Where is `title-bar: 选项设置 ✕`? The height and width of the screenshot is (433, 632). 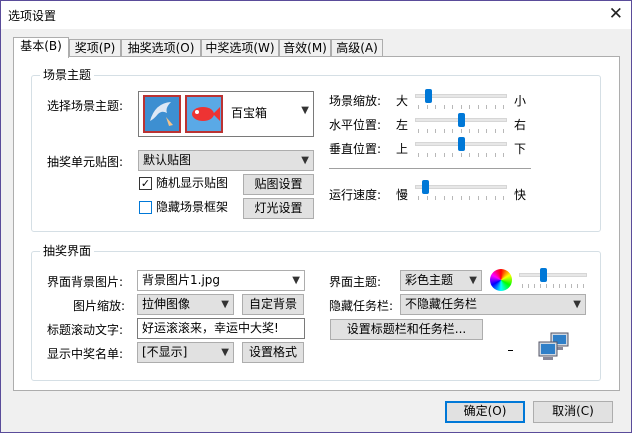 title-bar: 选项设置 ✕ is located at coordinates (316, 15).